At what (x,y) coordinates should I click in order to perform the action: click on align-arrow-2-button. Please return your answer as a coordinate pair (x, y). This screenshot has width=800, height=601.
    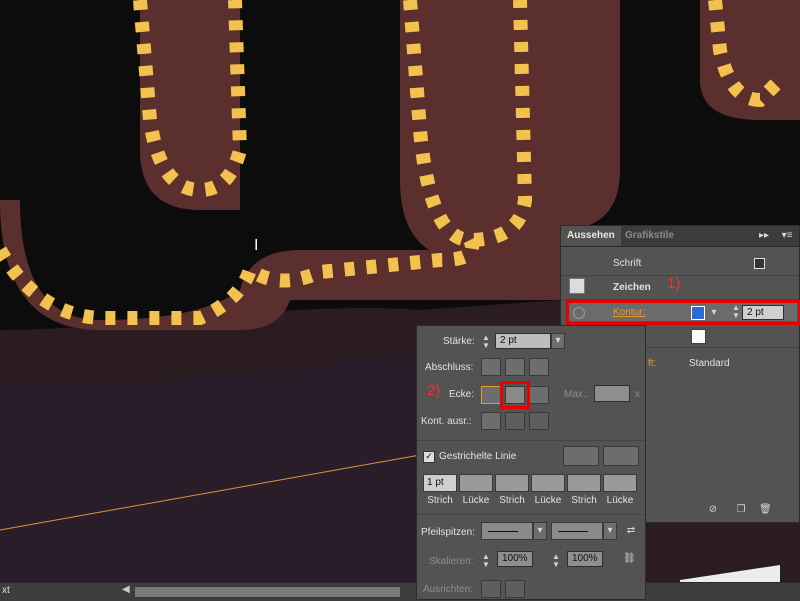
    Looking at the image, I should click on (515, 589).